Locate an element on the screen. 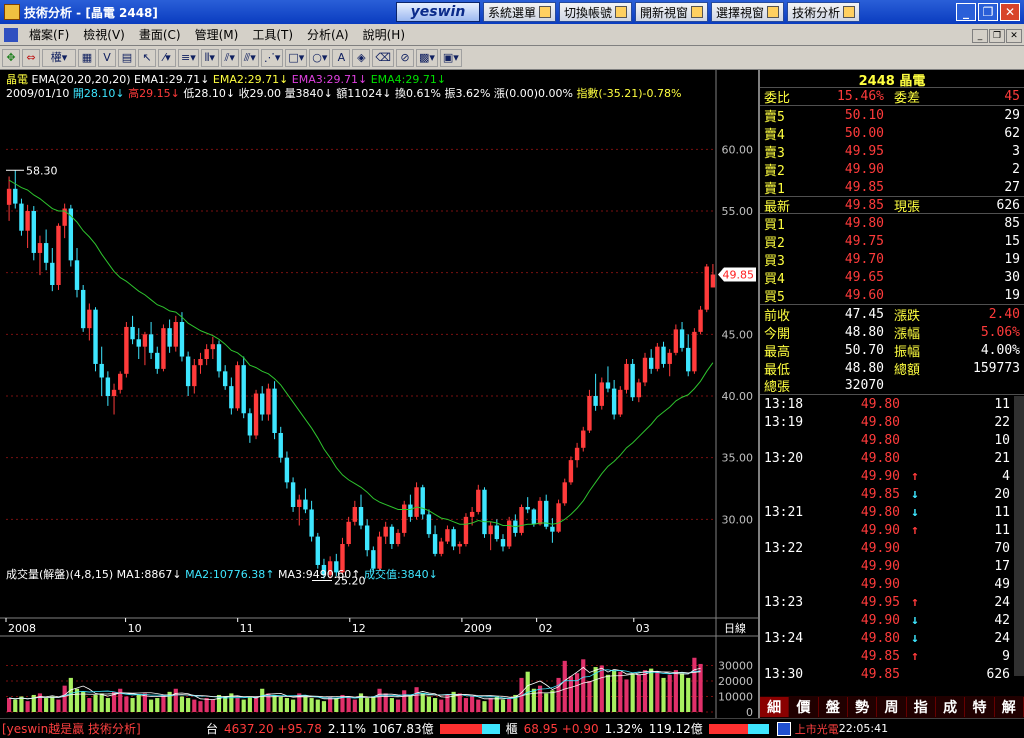  chart-type-icon: ▦ is located at coordinates (87, 57).